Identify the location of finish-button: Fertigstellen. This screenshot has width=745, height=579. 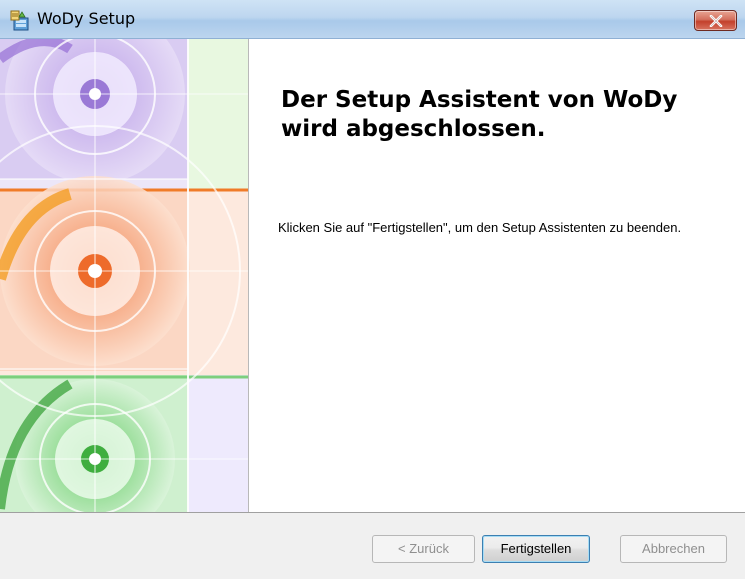
(536, 549).